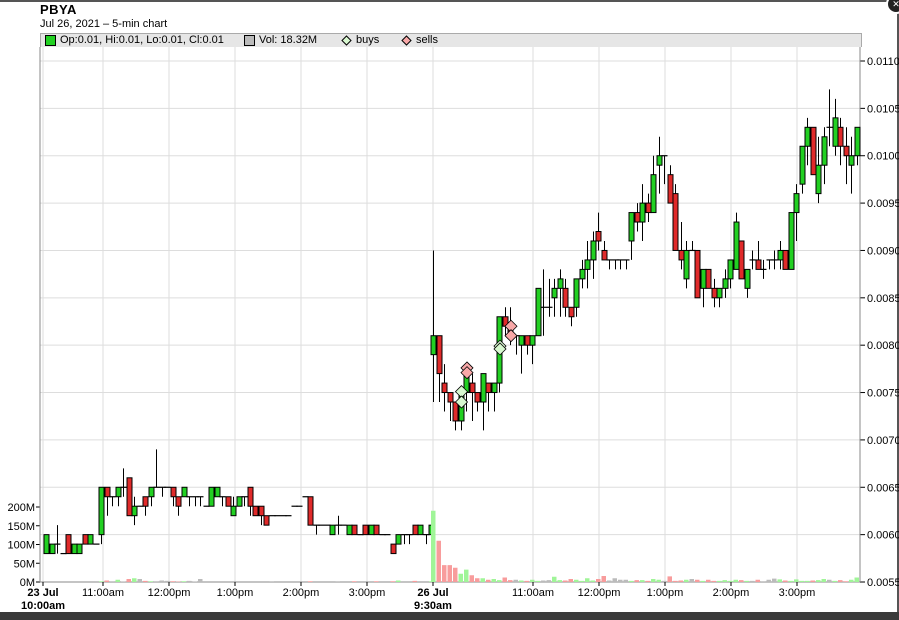  Describe the element at coordinates (883, 346) in the screenshot. I see `price-tick-label: 0.0080` at that location.